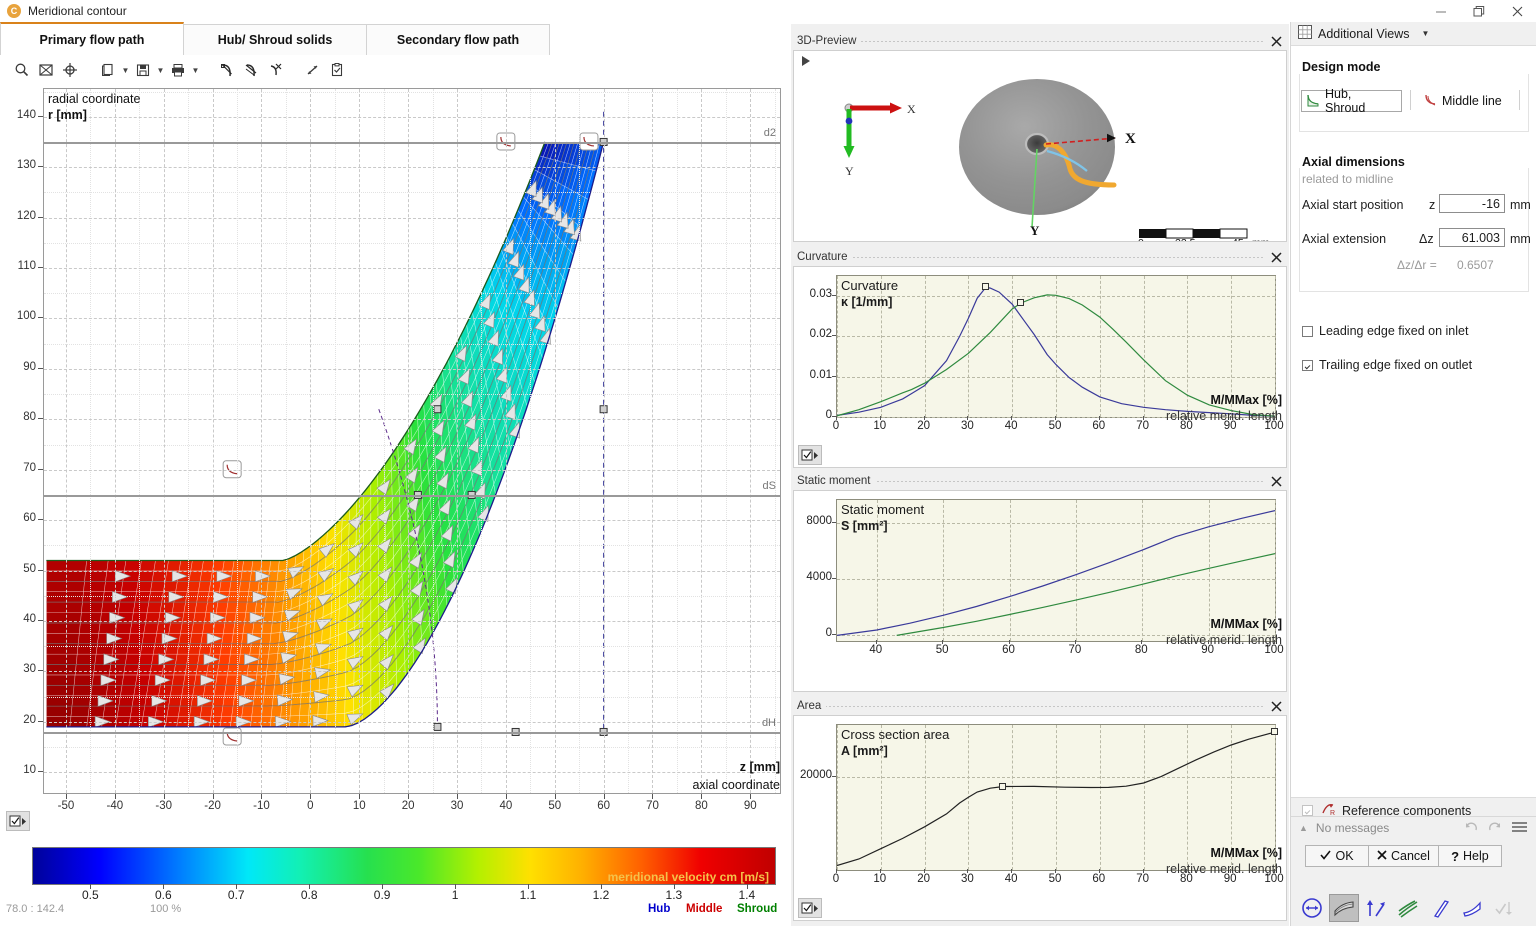 This screenshot has width=1536, height=926. What do you see at coordinates (18, 821) in the screenshot?
I see `plot-expand-toggle` at bounding box center [18, 821].